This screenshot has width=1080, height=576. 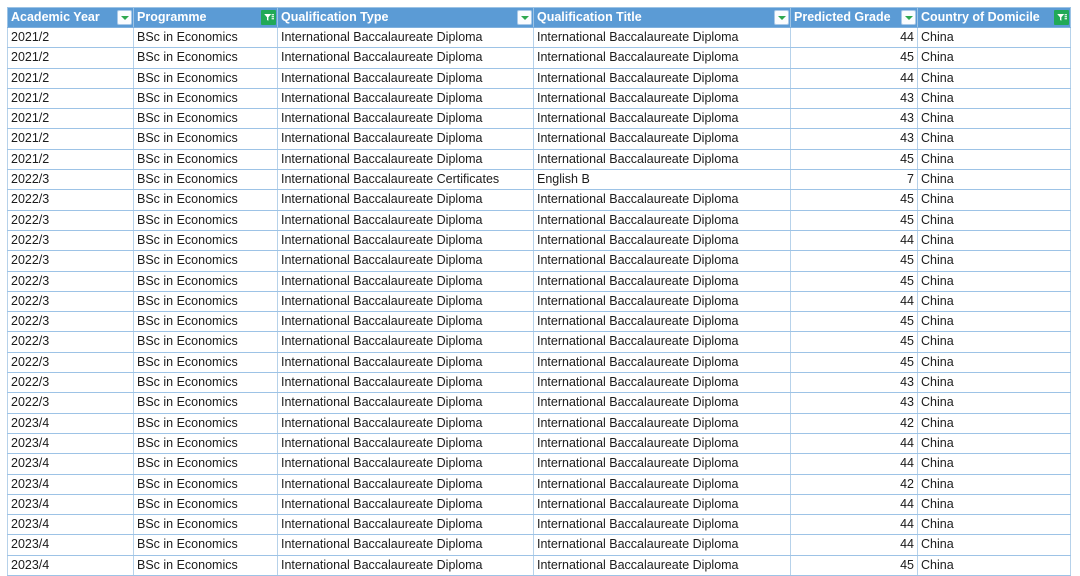 I want to click on cell-qualification_type: International Baccalaureate Certificates, so click(x=405, y=180).